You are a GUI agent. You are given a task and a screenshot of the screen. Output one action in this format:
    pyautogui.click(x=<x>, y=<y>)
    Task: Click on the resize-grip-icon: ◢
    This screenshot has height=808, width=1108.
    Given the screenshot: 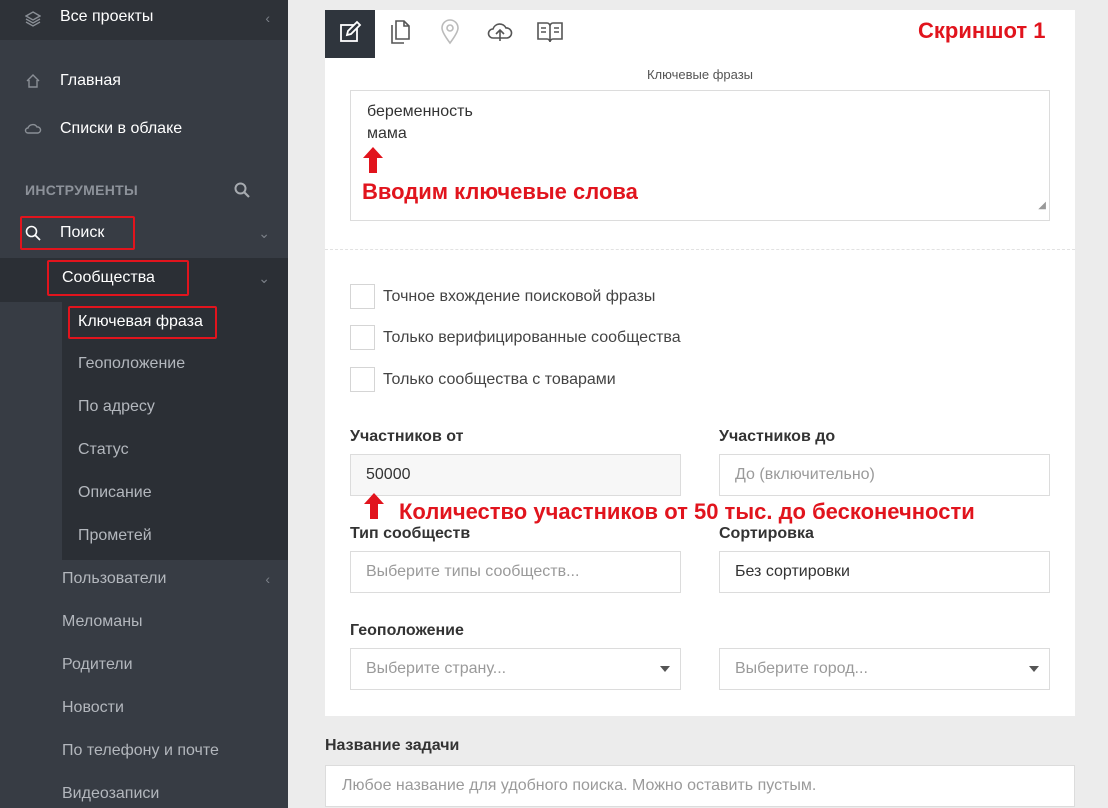 What is the action you would take?
    pyautogui.click(x=1042, y=206)
    